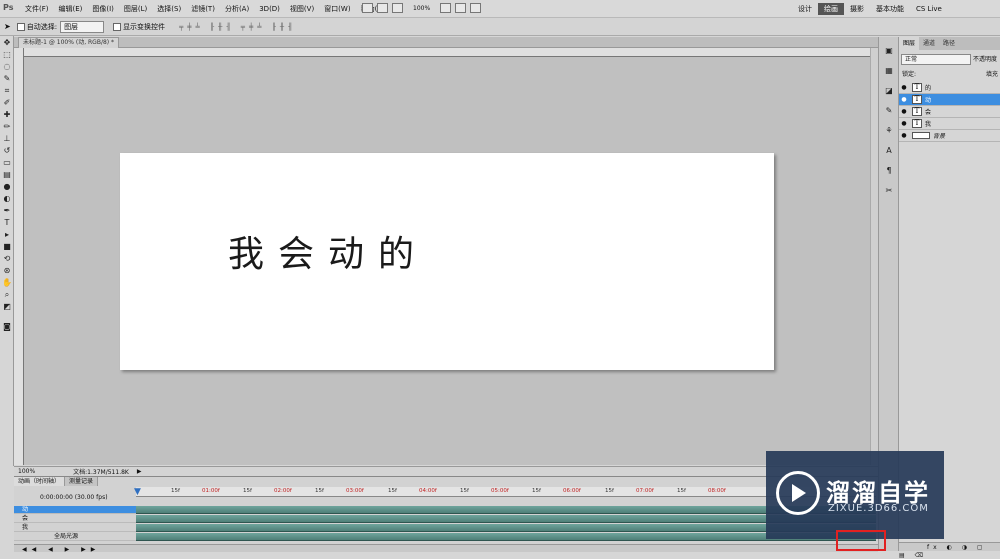 Image resolution: width=1000 pixels, height=559 pixels. Describe the element at coordinates (169, 9) in the screenshot. I see `menu-select: 选择(S)` at that location.